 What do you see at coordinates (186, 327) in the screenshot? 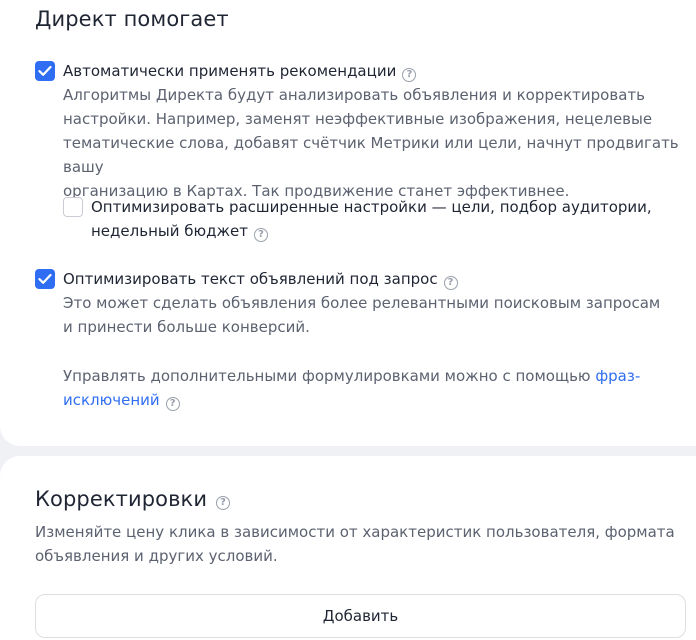
I see `optimize-text-desc-line: и принести больше конверсий.` at bounding box center [186, 327].